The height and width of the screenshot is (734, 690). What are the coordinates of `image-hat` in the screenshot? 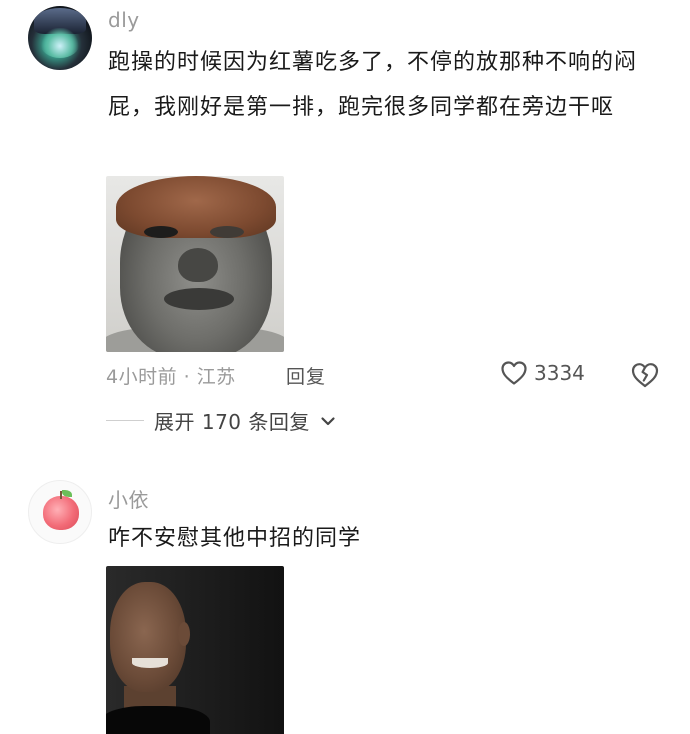 It's located at (196, 207).